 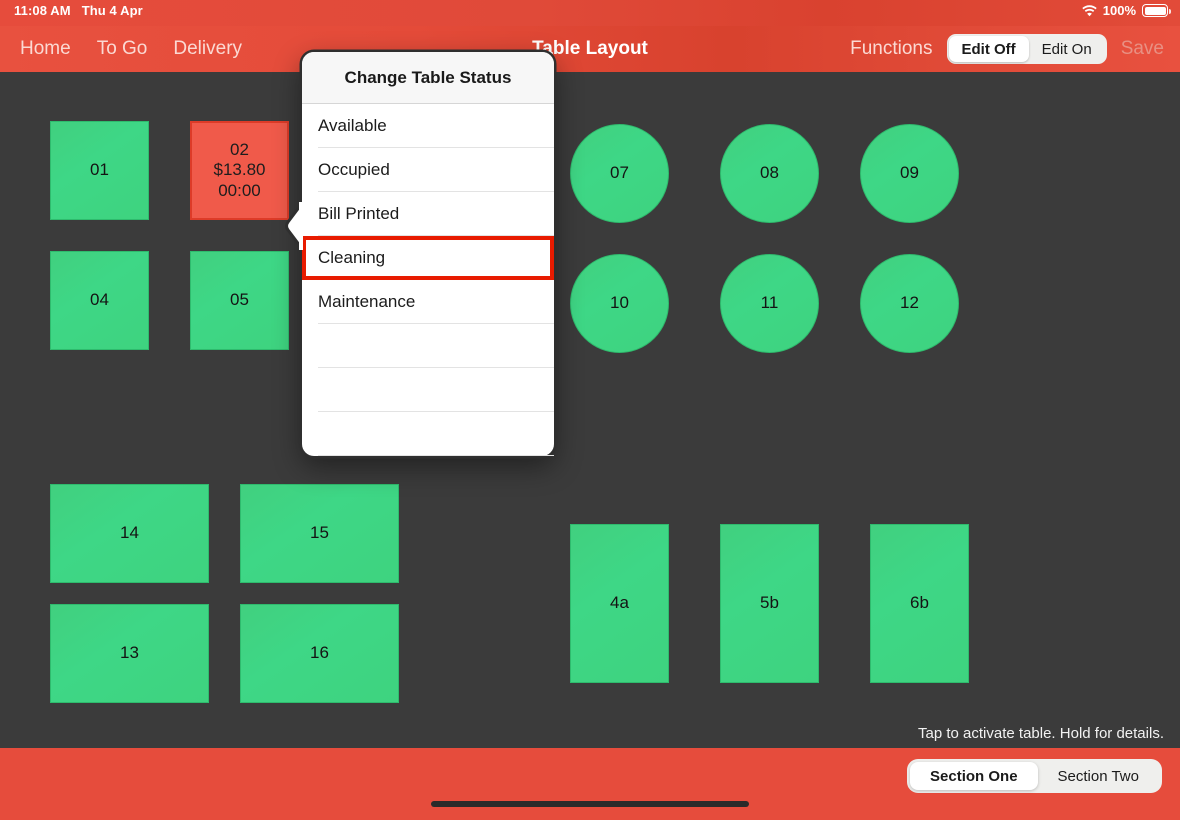 What do you see at coordinates (590, 784) in the screenshot?
I see `bottom-bar: Section One Section Two` at bounding box center [590, 784].